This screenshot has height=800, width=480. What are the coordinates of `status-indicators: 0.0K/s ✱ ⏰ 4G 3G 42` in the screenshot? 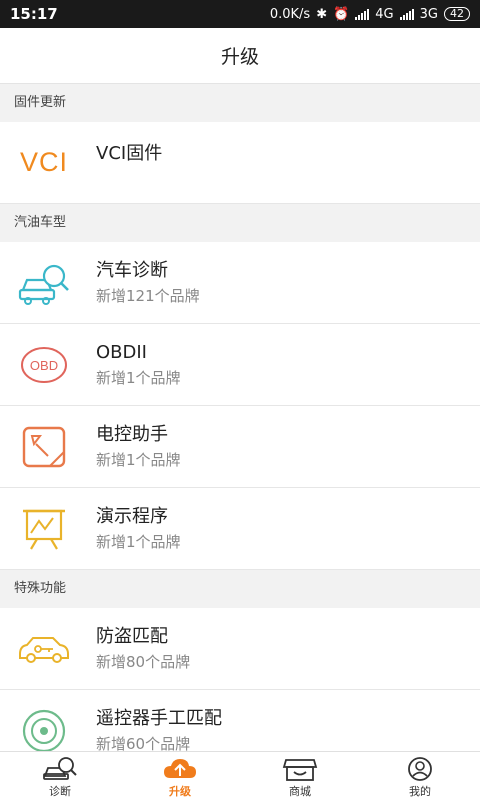 It's located at (370, 14).